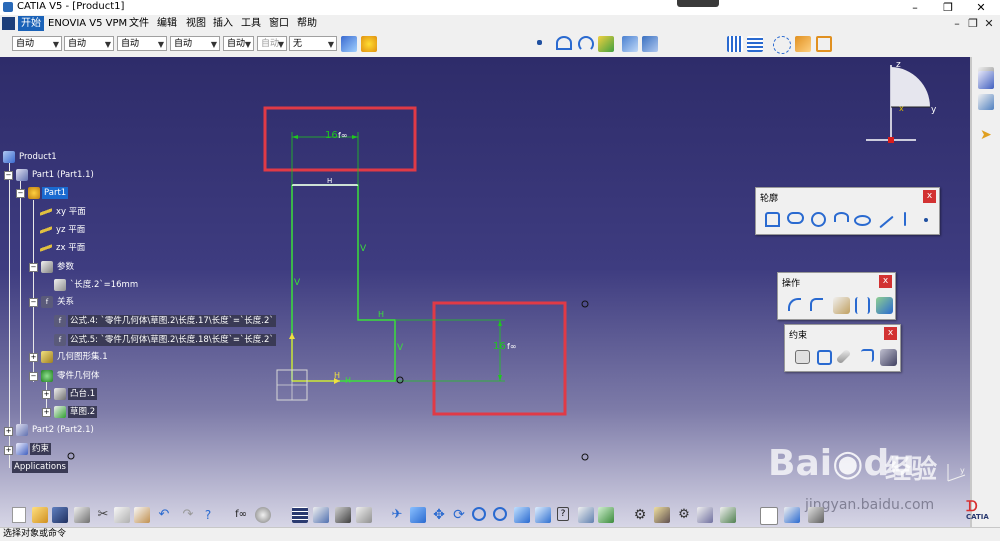 The image size is (1000, 541). I want to click on select-icon, so click(769, 516).